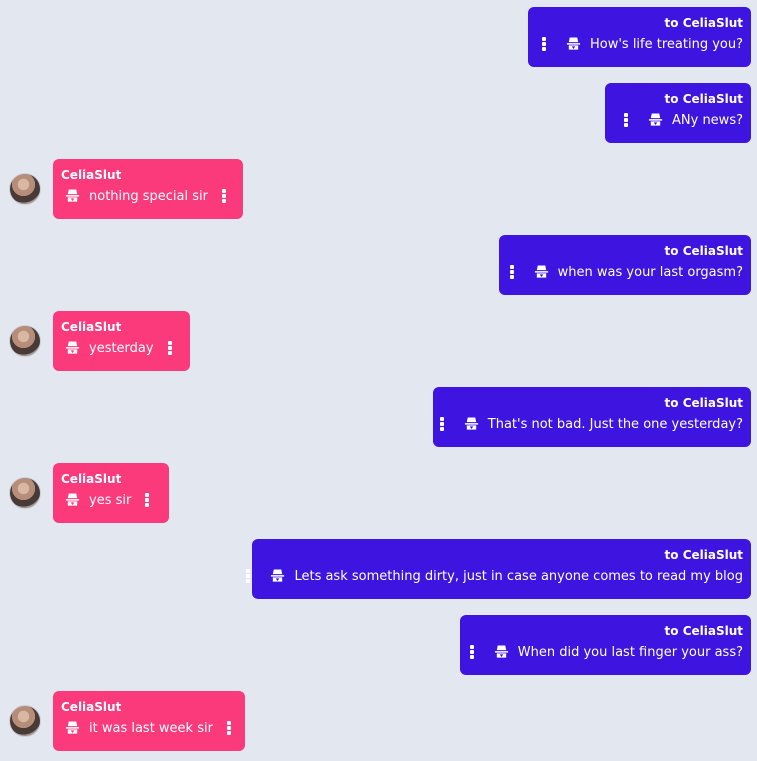  I want to click on incoming-message-bubble: CeliaSlut it was last week sir, so click(149, 721).